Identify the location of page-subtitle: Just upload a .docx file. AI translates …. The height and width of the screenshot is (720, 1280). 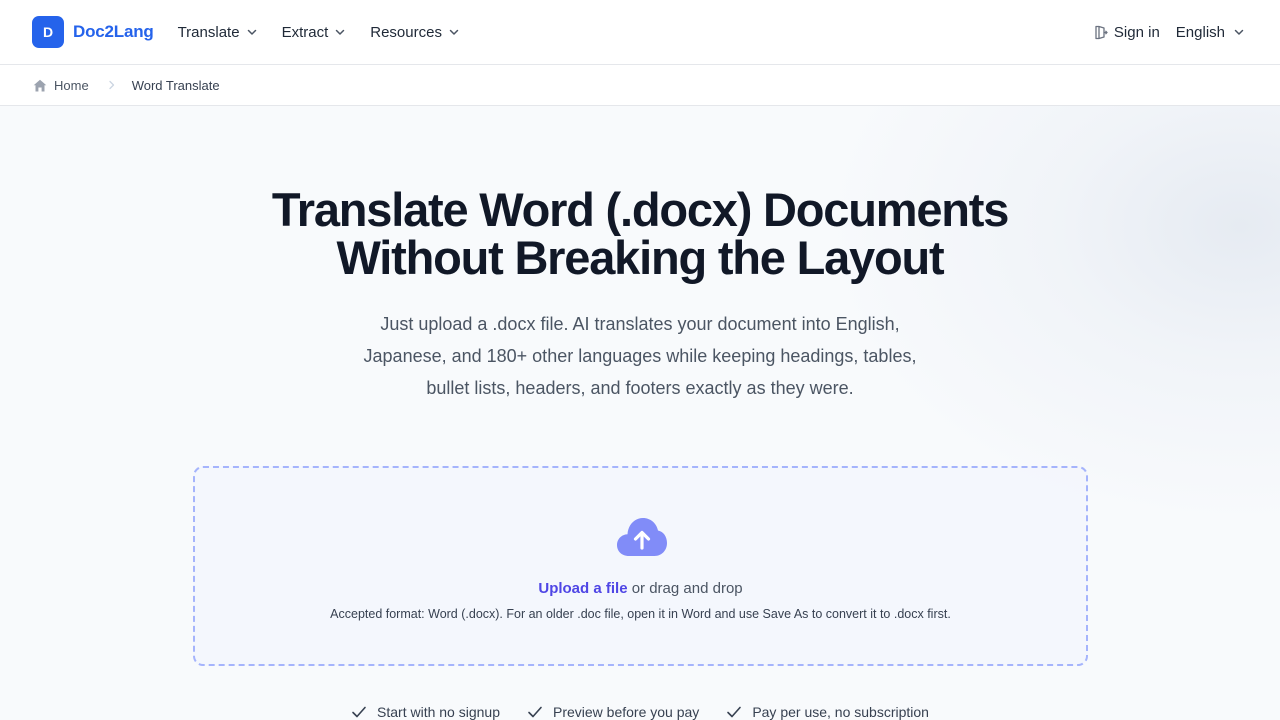
(640, 356).